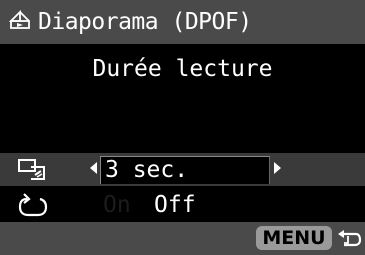  Describe the element at coordinates (349, 241) in the screenshot. I see `return-arrow-icon` at that location.